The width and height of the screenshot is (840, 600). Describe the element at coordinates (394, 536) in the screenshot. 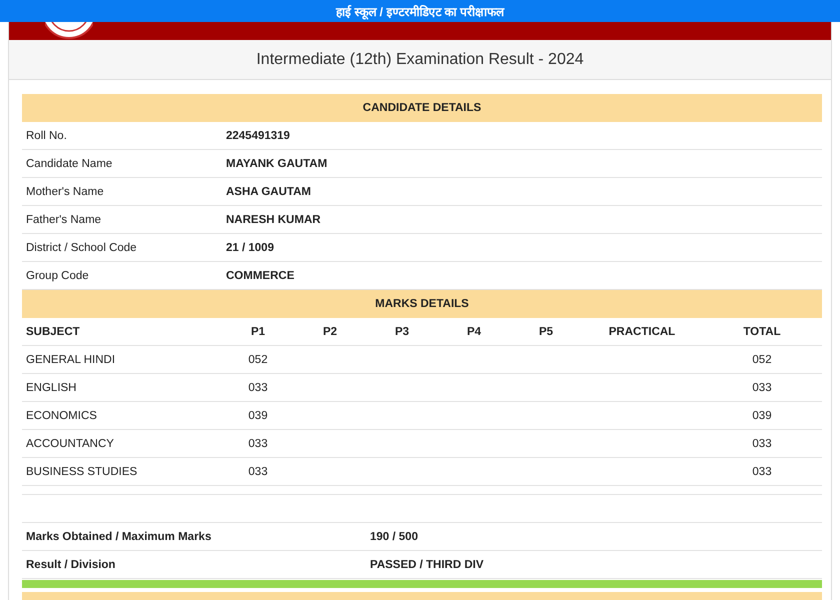

I see `summary-value: 190 / 500` at that location.